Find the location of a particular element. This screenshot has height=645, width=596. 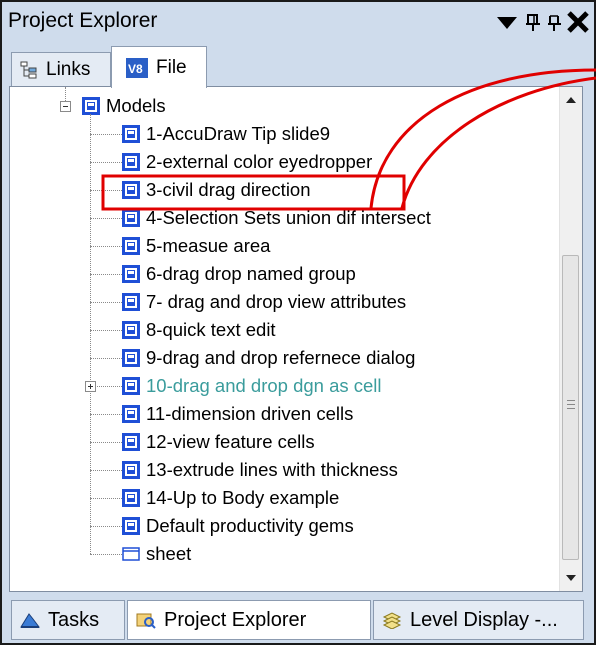

tree-node-models: Models is located at coordinates (124, 106).